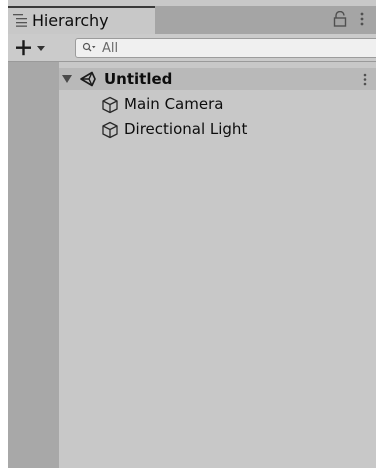  Describe the element at coordinates (89, 47) in the screenshot. I see `search-icon` at that location.